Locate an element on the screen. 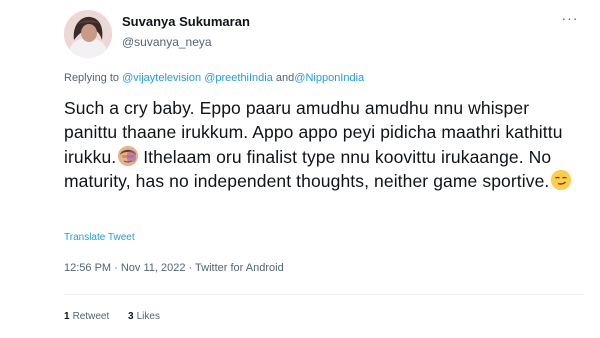  mention-vijaytelevision: @vijaytelevision is located at coordinates (161, 78).